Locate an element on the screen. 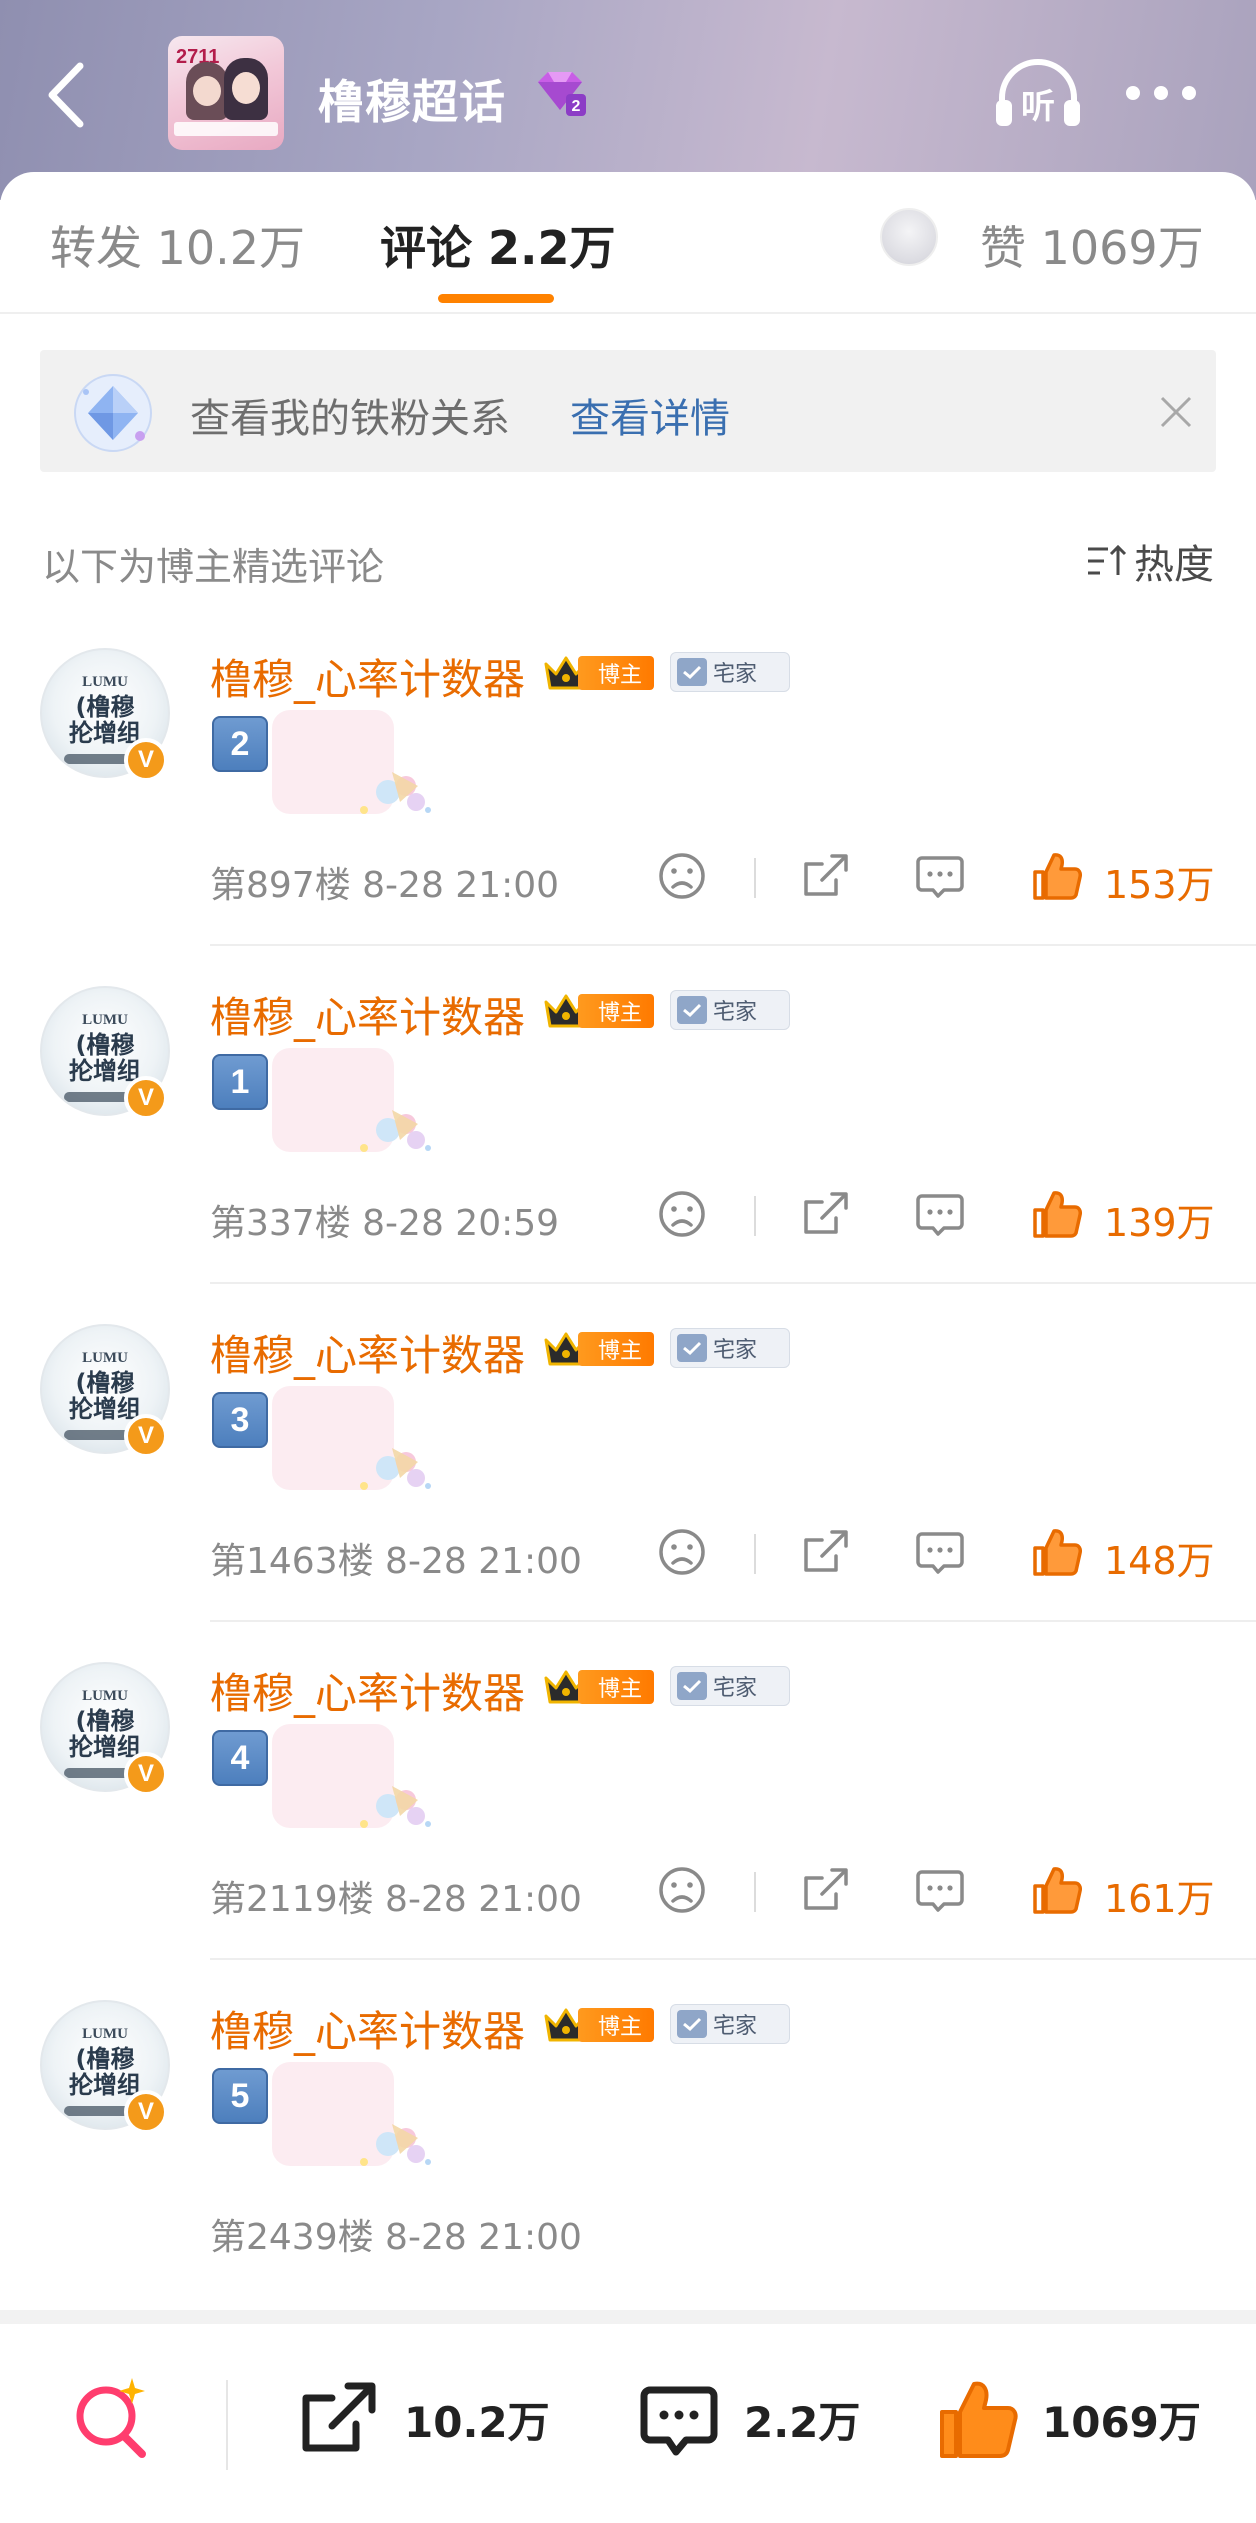  tab-likes: 赞 1069万 is located at coordinates (1092, 245).